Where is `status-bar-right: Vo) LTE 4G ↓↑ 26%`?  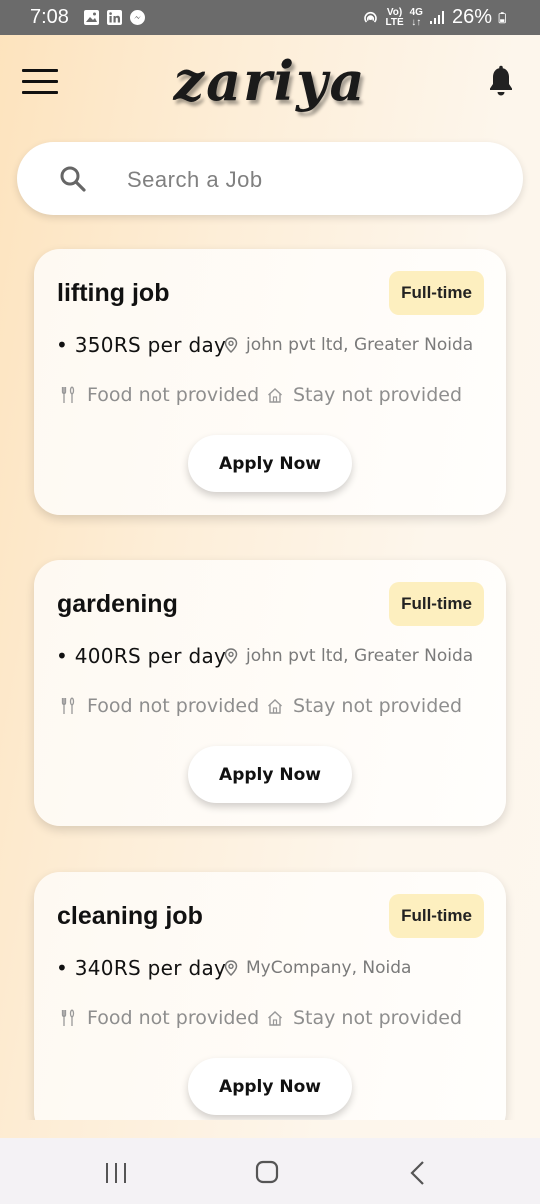 status-bar-right: Vo) LTE 4G ↓↑ 26% is located at coordinates (436, 17).